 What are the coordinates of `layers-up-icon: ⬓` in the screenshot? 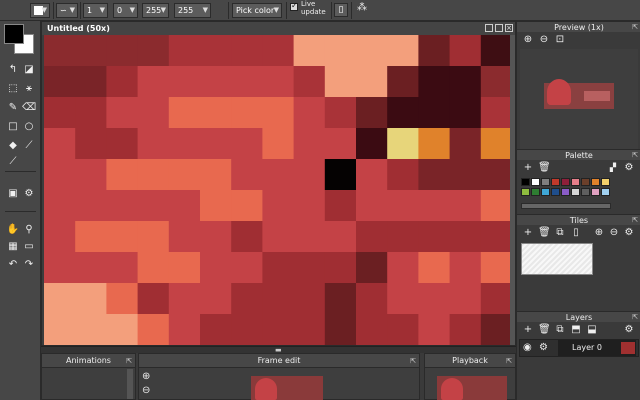 It's located at (592, 330).